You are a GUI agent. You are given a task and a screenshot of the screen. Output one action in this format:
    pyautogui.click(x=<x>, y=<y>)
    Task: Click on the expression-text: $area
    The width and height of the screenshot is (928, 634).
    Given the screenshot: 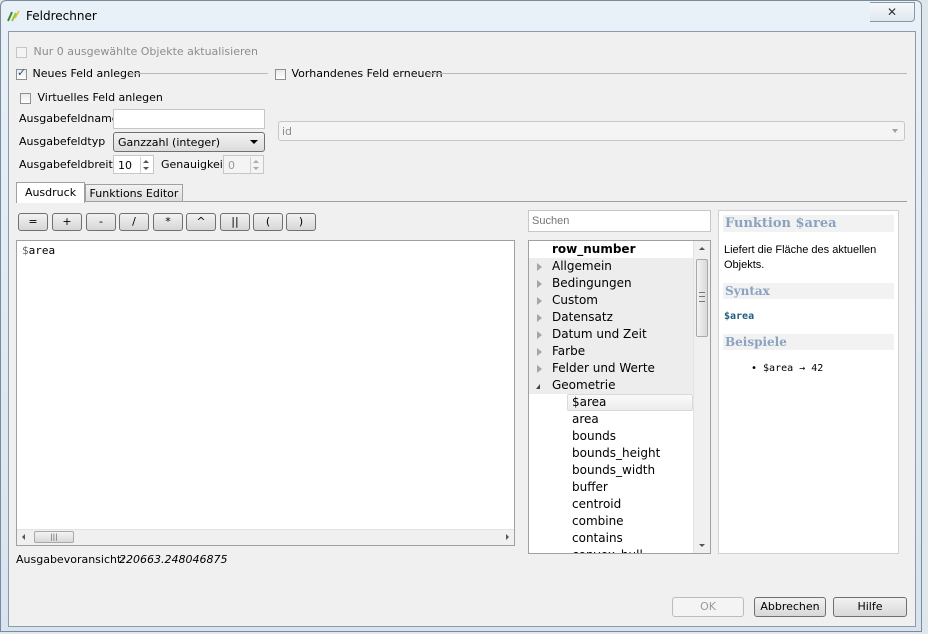 What is the action you would take?
    pyautogui.click(x=38, y=250)
    